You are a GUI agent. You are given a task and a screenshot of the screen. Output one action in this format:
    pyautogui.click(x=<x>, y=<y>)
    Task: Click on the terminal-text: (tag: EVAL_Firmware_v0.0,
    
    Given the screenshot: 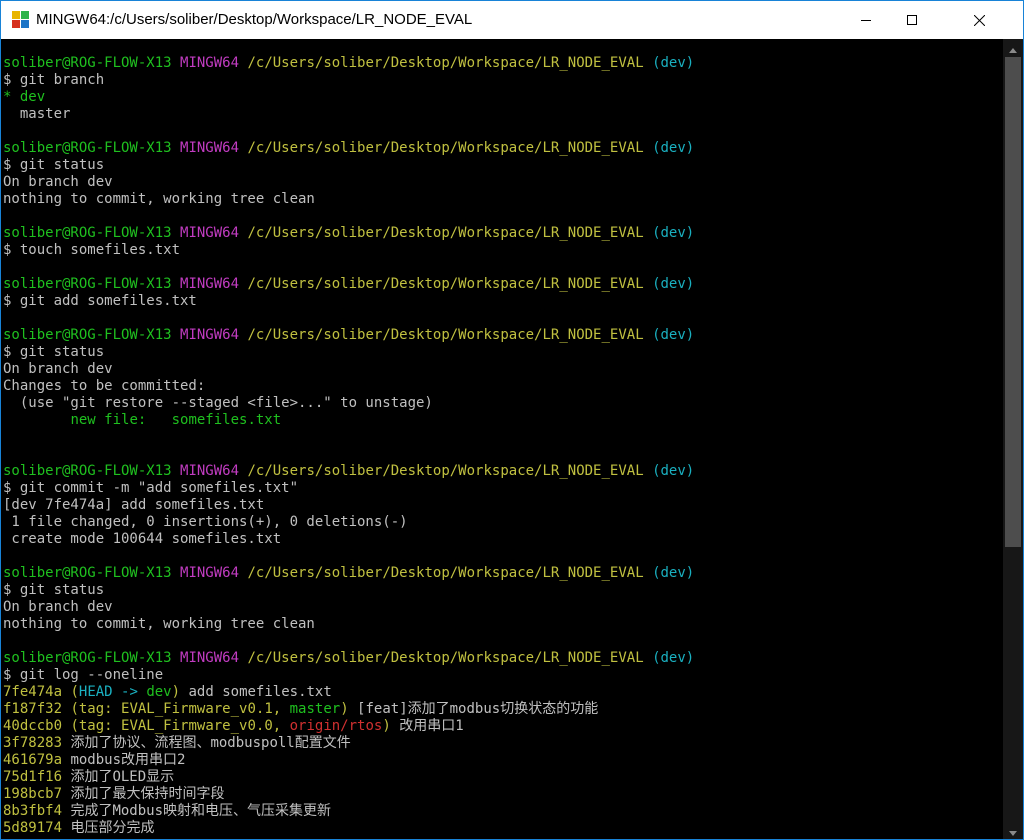 What is the action you would take?
    pyautogui.click(x=180, y=726)
    